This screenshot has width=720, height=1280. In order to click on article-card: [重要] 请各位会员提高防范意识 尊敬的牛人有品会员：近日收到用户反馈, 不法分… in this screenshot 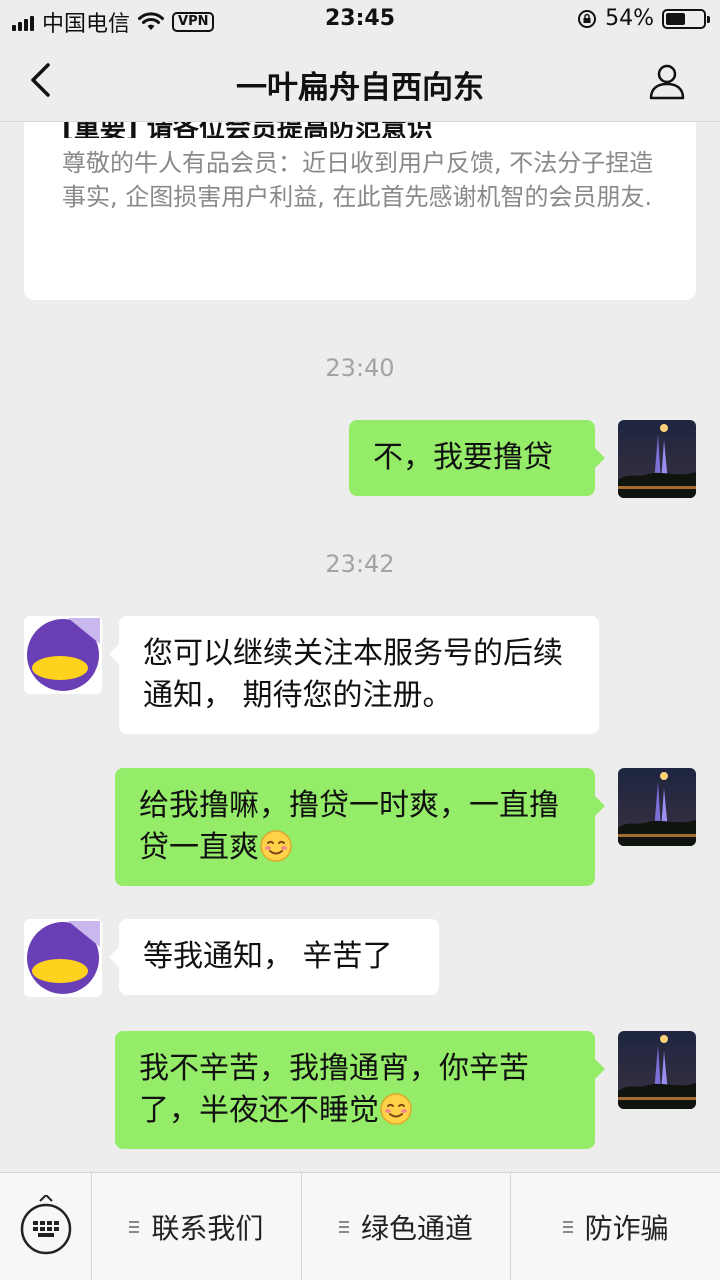, I will do `click(360, 211)`.